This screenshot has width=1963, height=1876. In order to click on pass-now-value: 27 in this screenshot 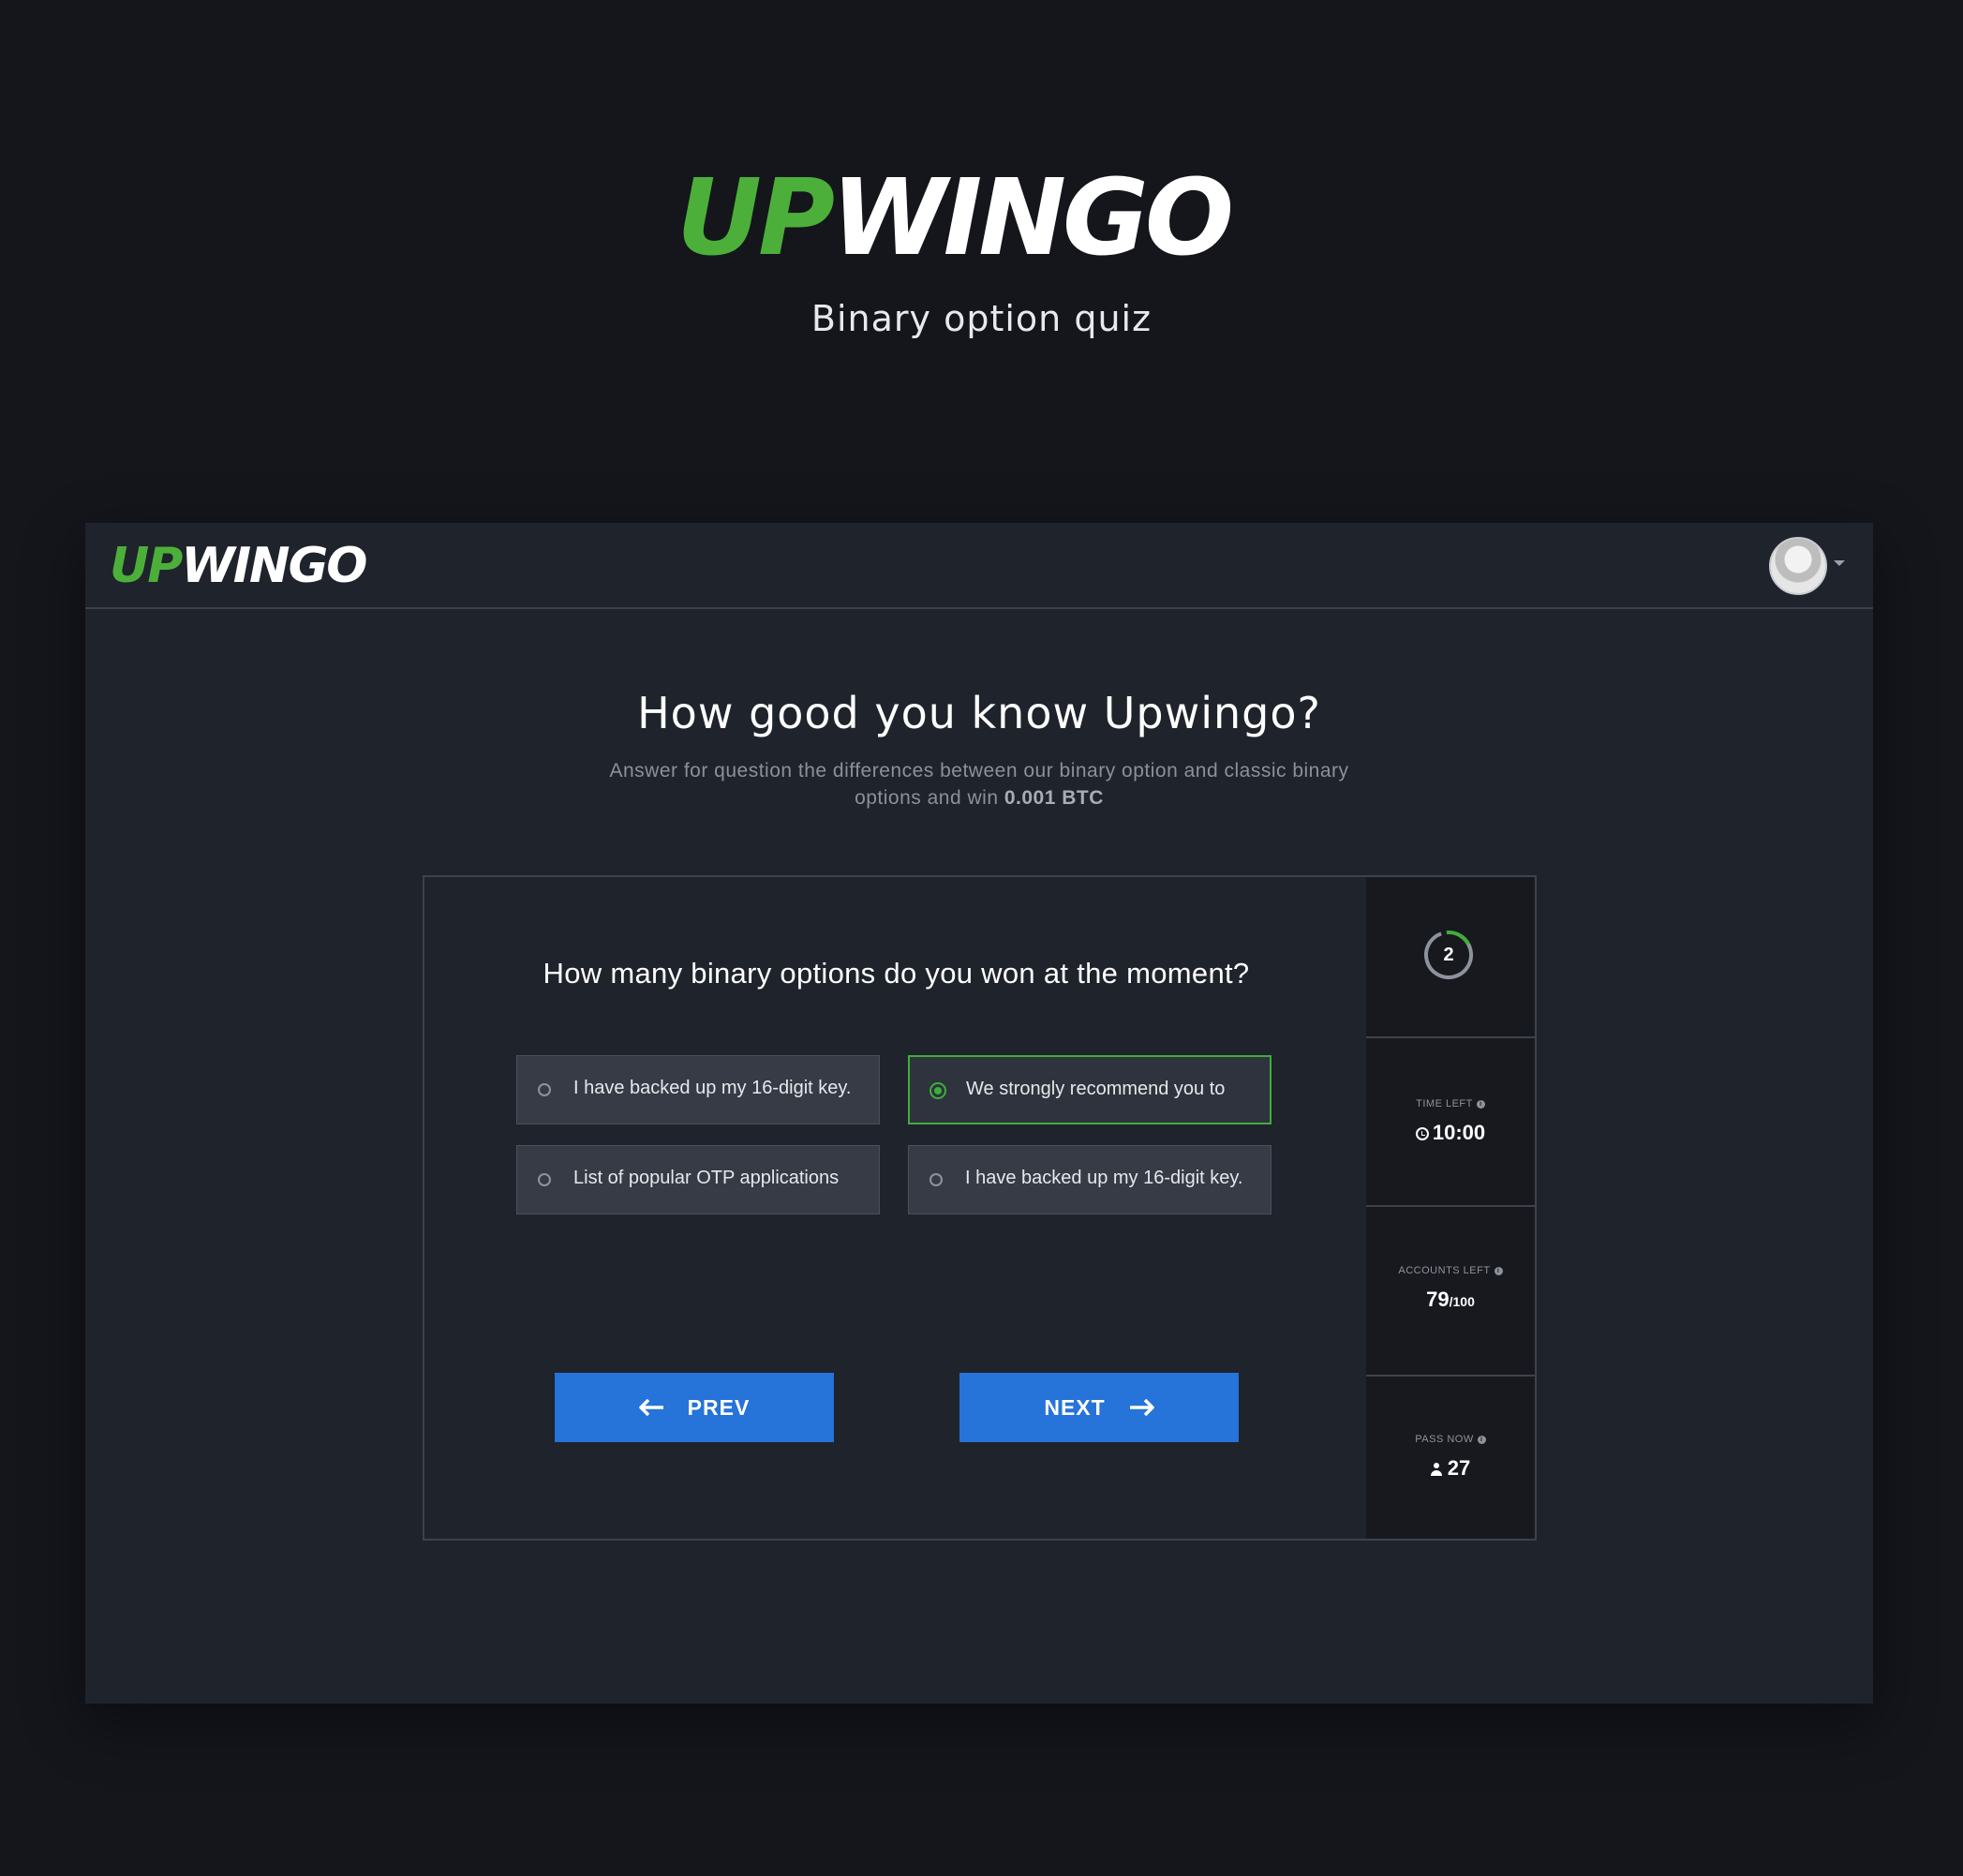, I will do `click(1459, 1468)`.